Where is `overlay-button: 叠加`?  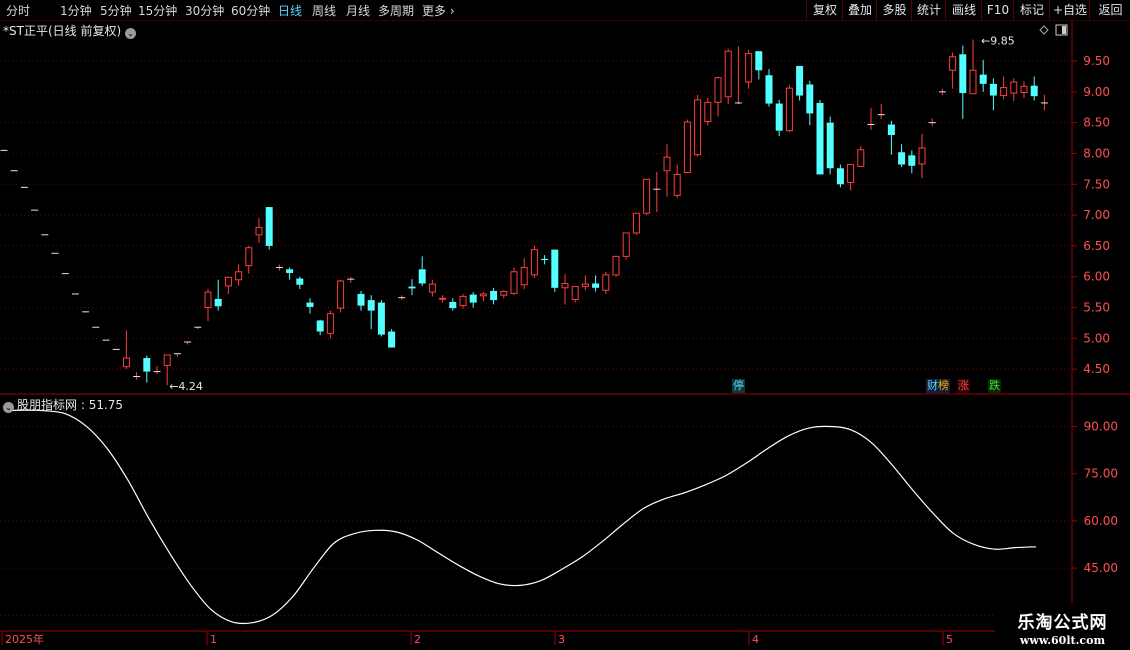
overlay-button: 叠加 is located at coordinates (859, 10).